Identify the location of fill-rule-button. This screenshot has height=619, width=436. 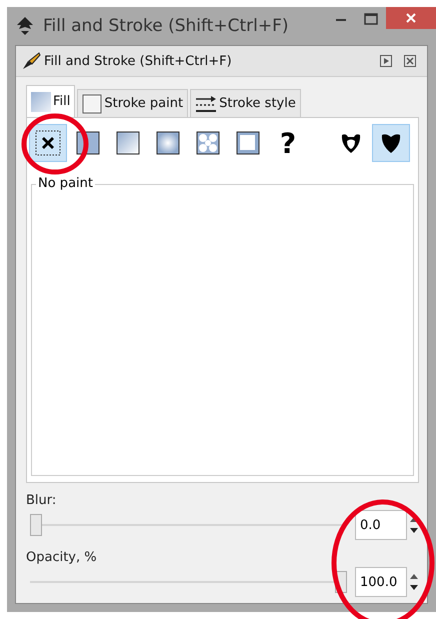
(391, 143).